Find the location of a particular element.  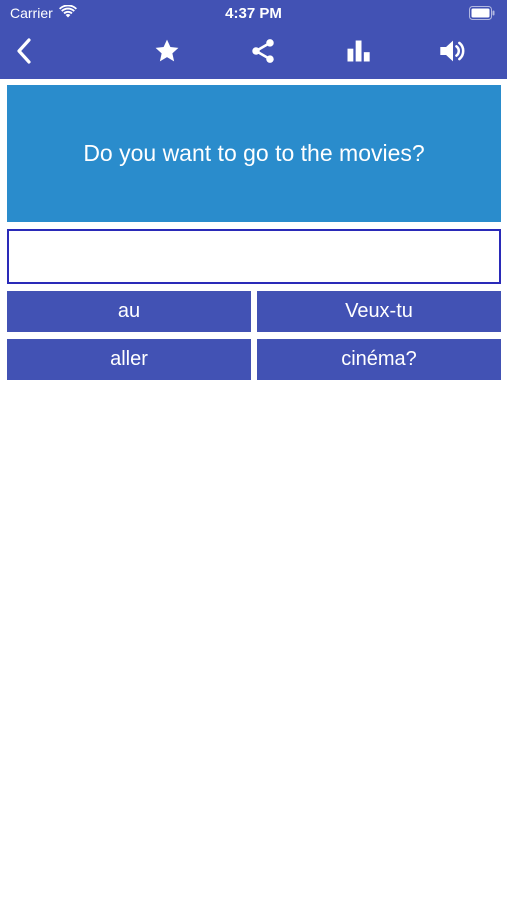

status-time: 4:37 PM is located at coordinates (253, 13).